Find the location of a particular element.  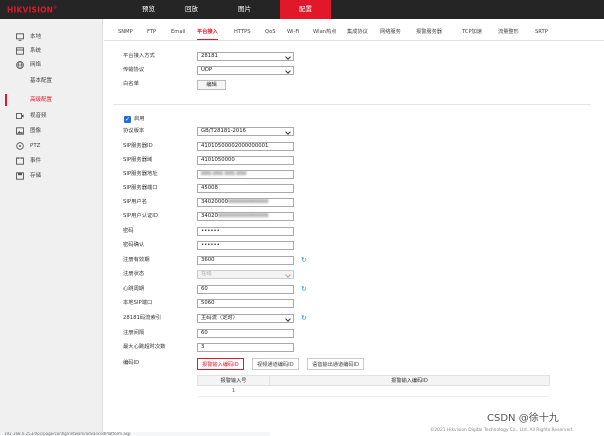

sip-server-port-input: 45008 is located at coordinates (245, 188).